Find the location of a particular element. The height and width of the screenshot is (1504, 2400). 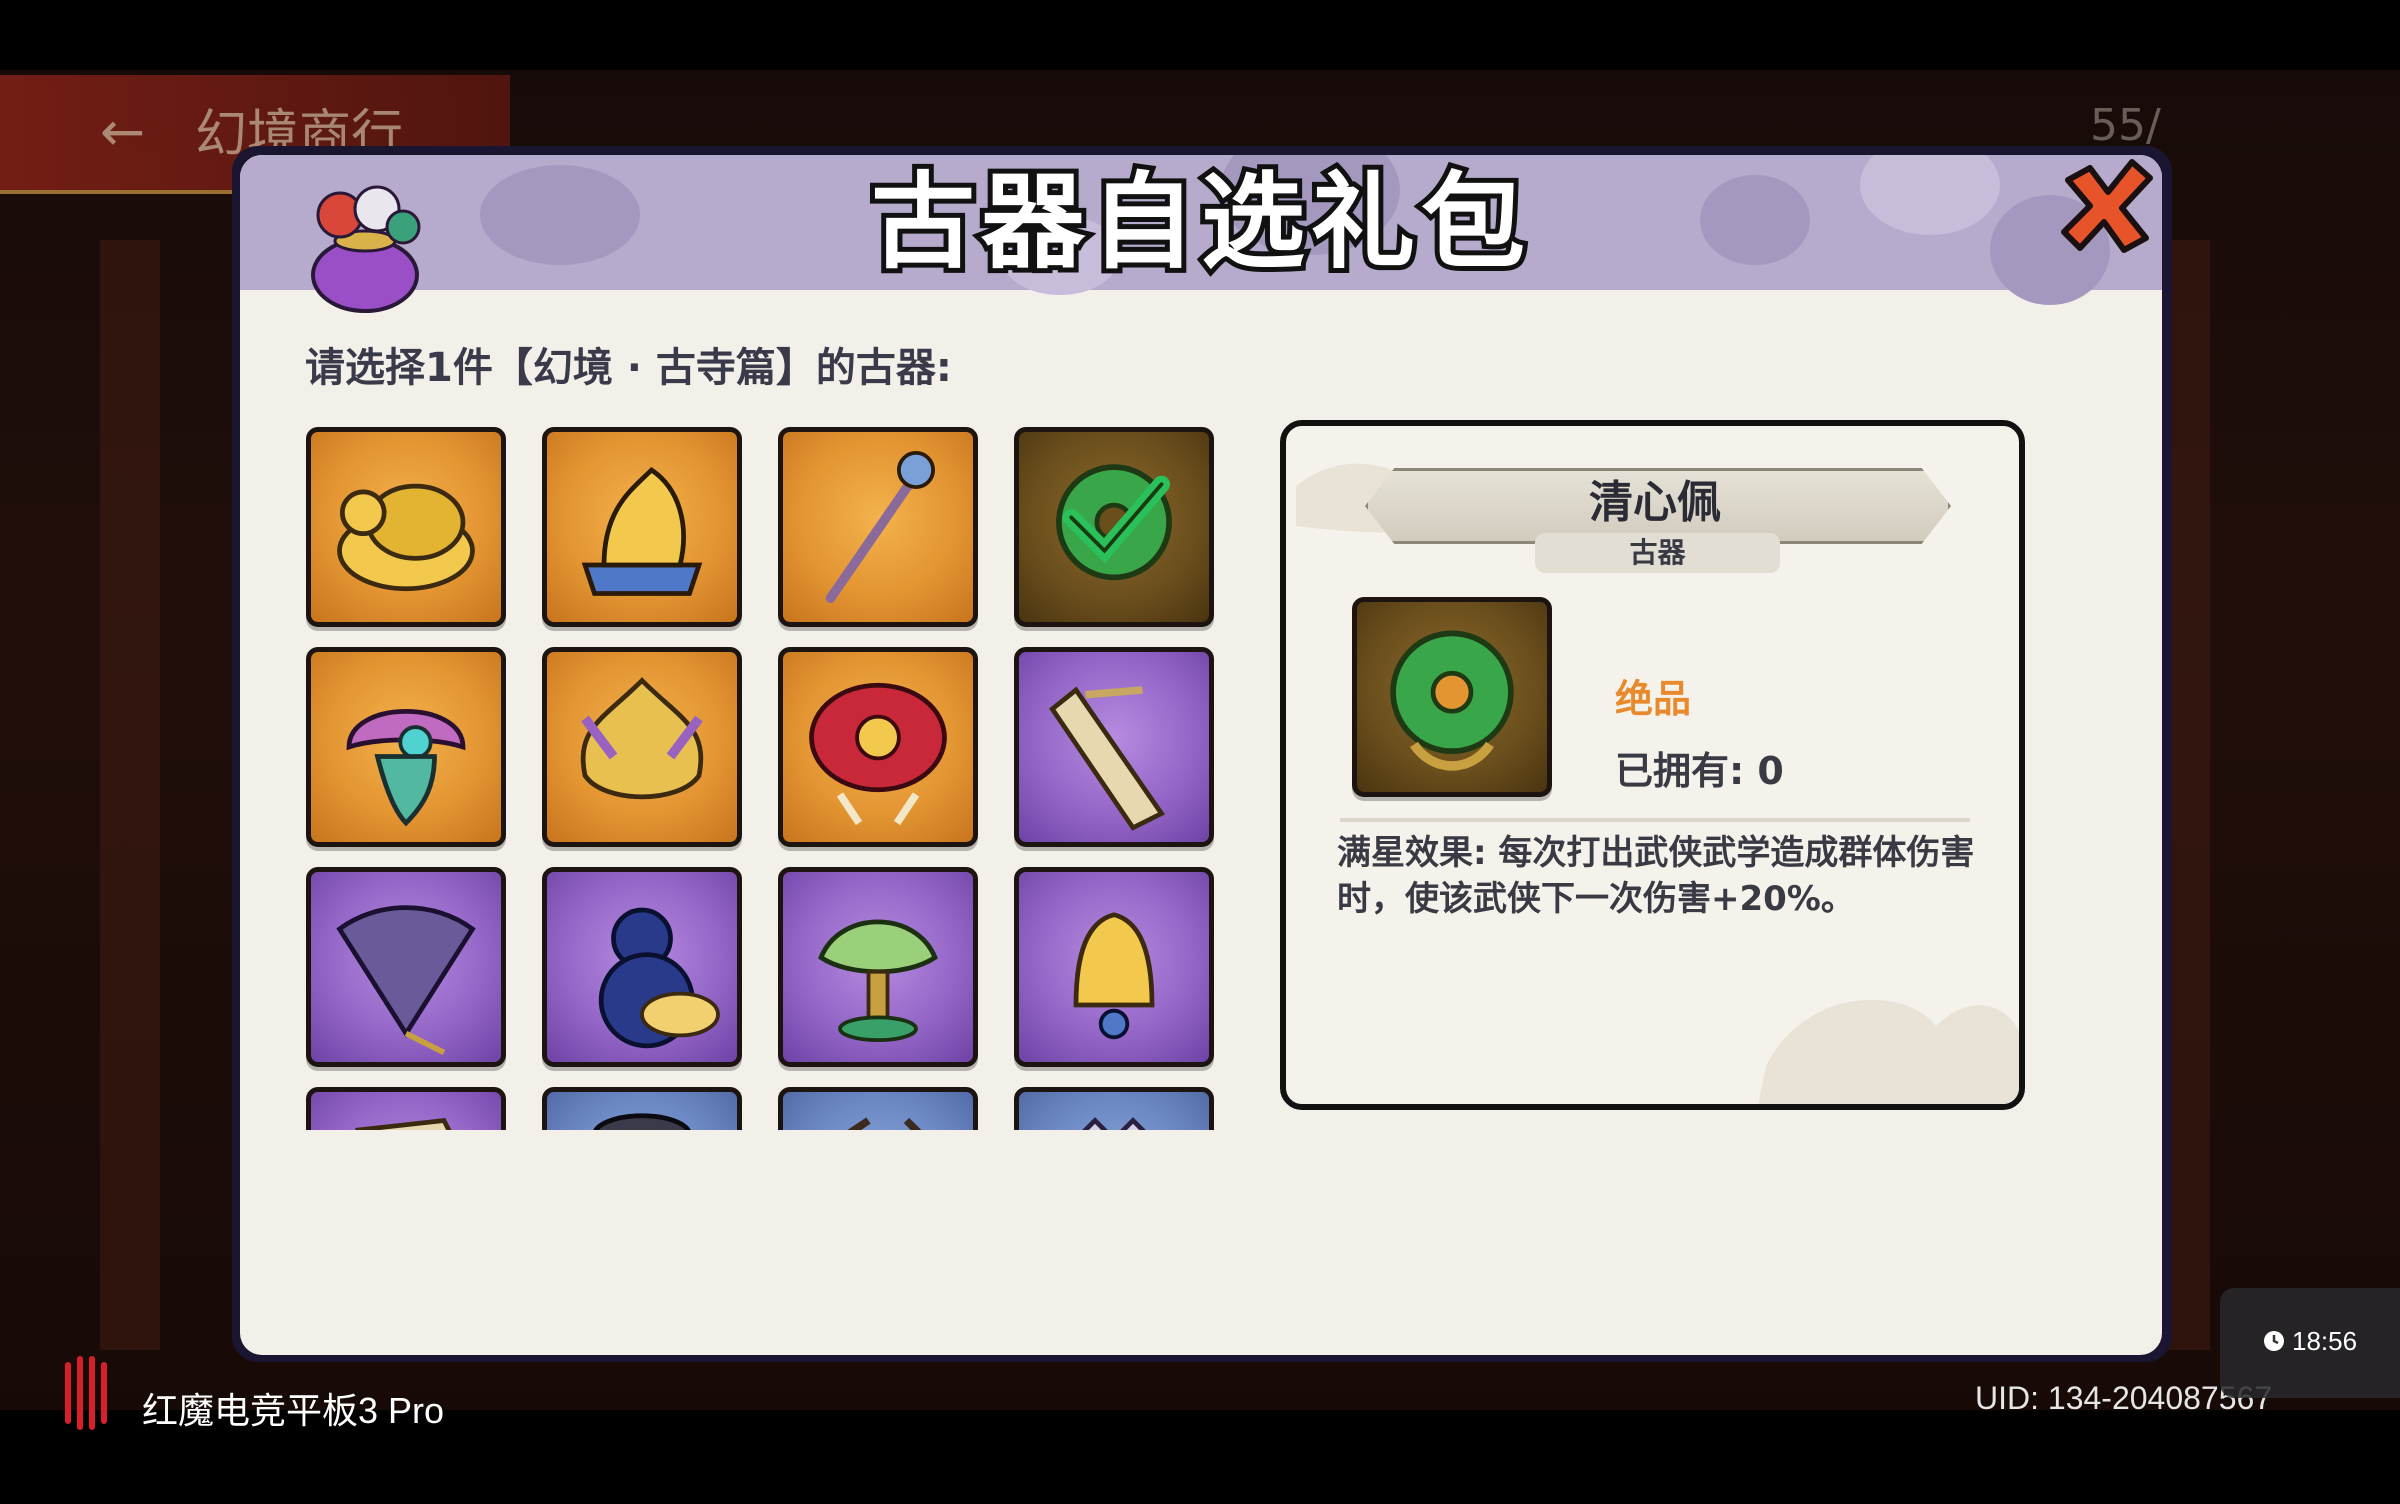

item-name: 清心佩 is located at coordinates (1655, 502).